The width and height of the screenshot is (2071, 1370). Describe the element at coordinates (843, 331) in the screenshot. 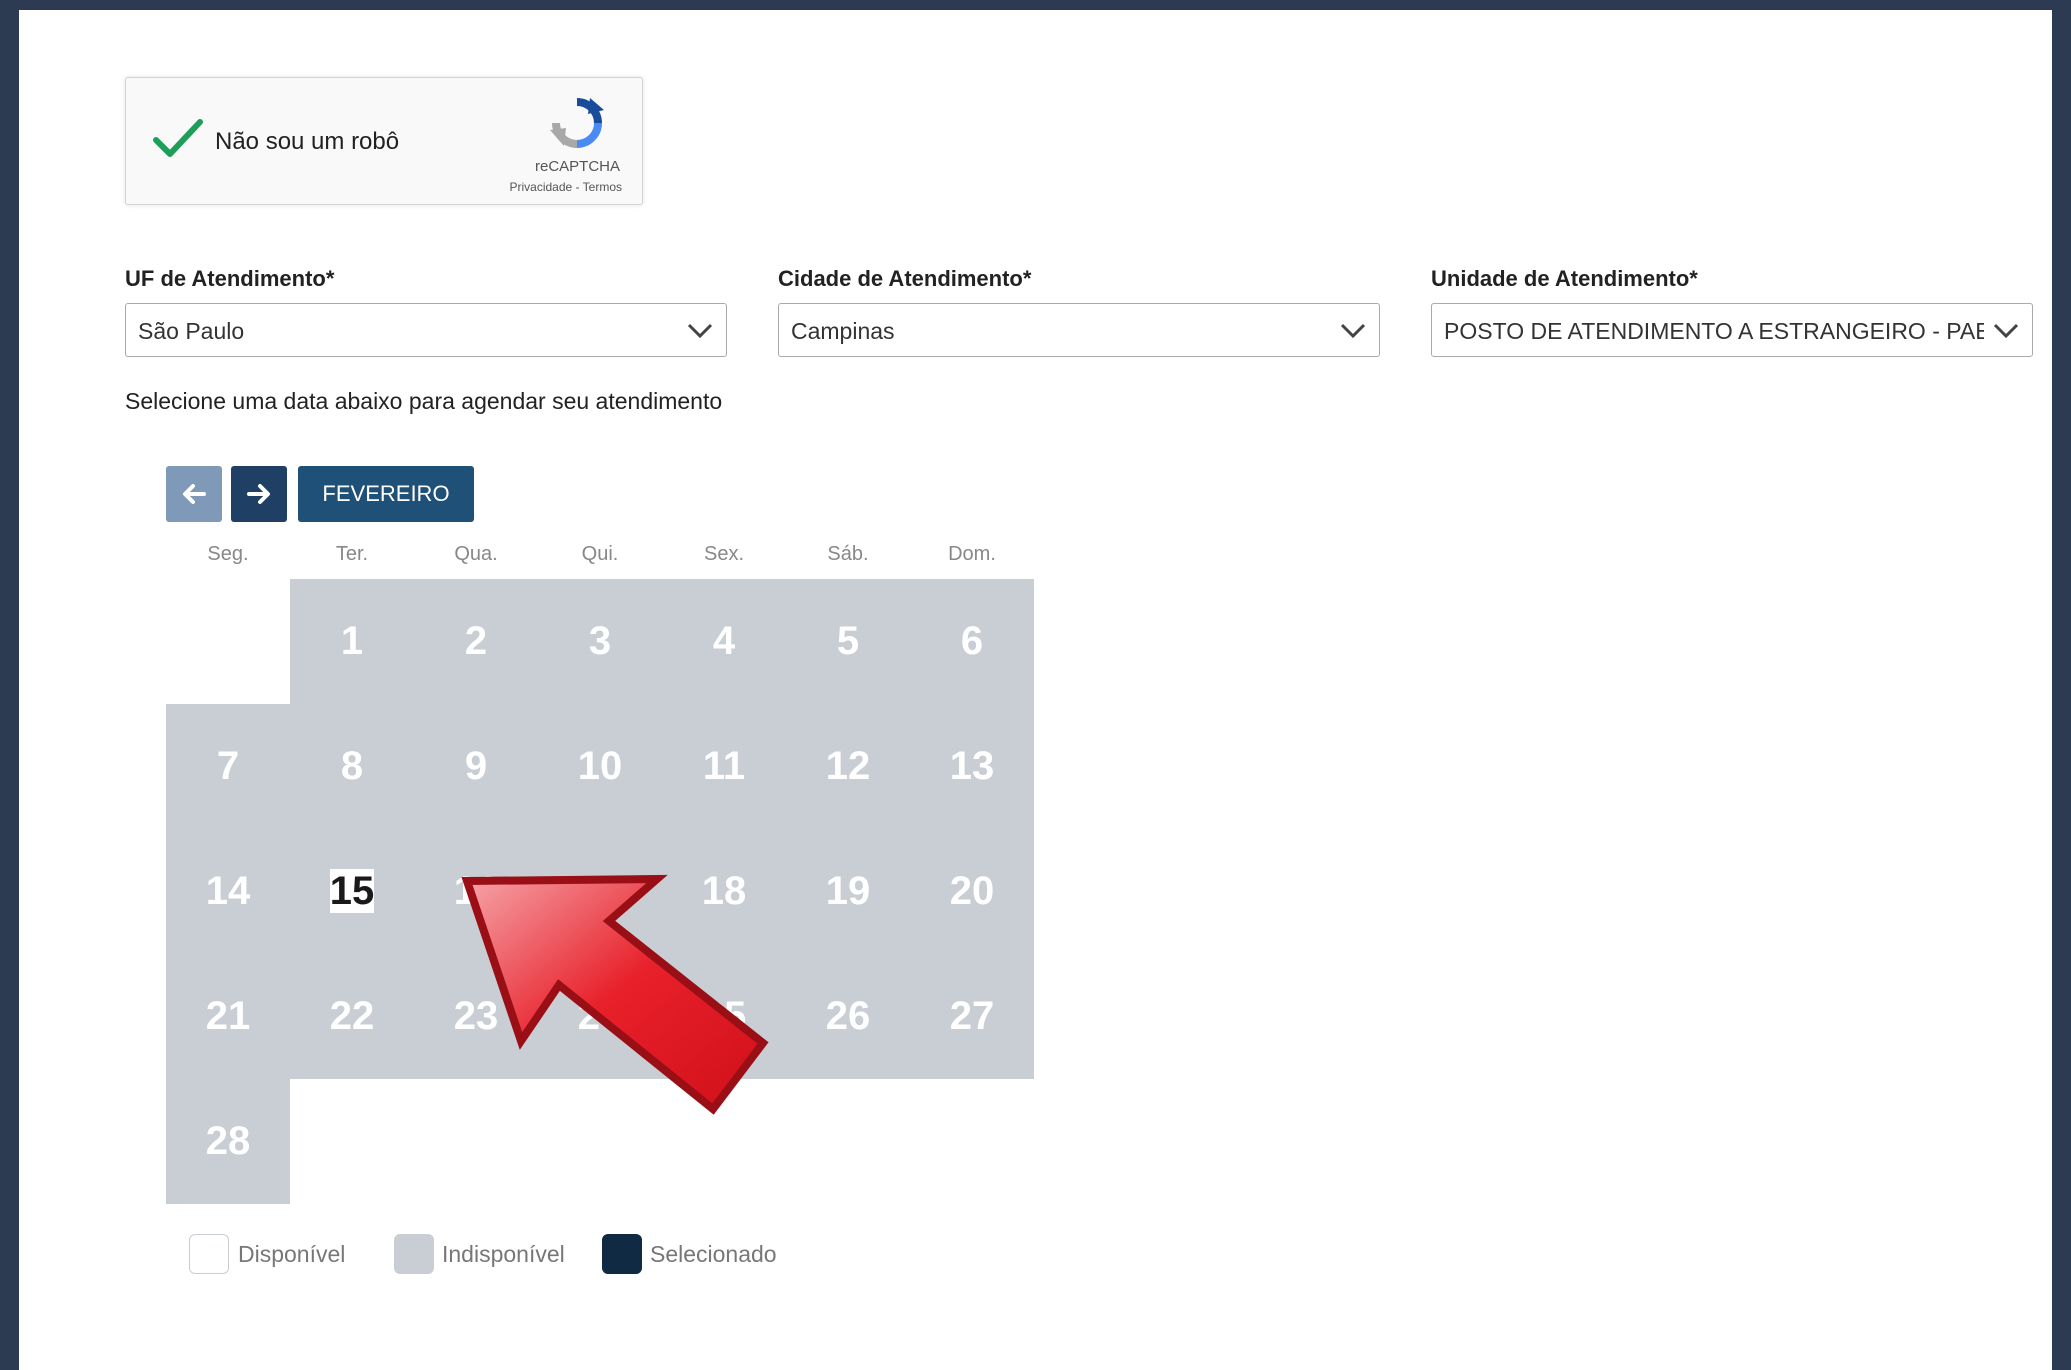

I see `cidade-select-value: Campinas` at that location.